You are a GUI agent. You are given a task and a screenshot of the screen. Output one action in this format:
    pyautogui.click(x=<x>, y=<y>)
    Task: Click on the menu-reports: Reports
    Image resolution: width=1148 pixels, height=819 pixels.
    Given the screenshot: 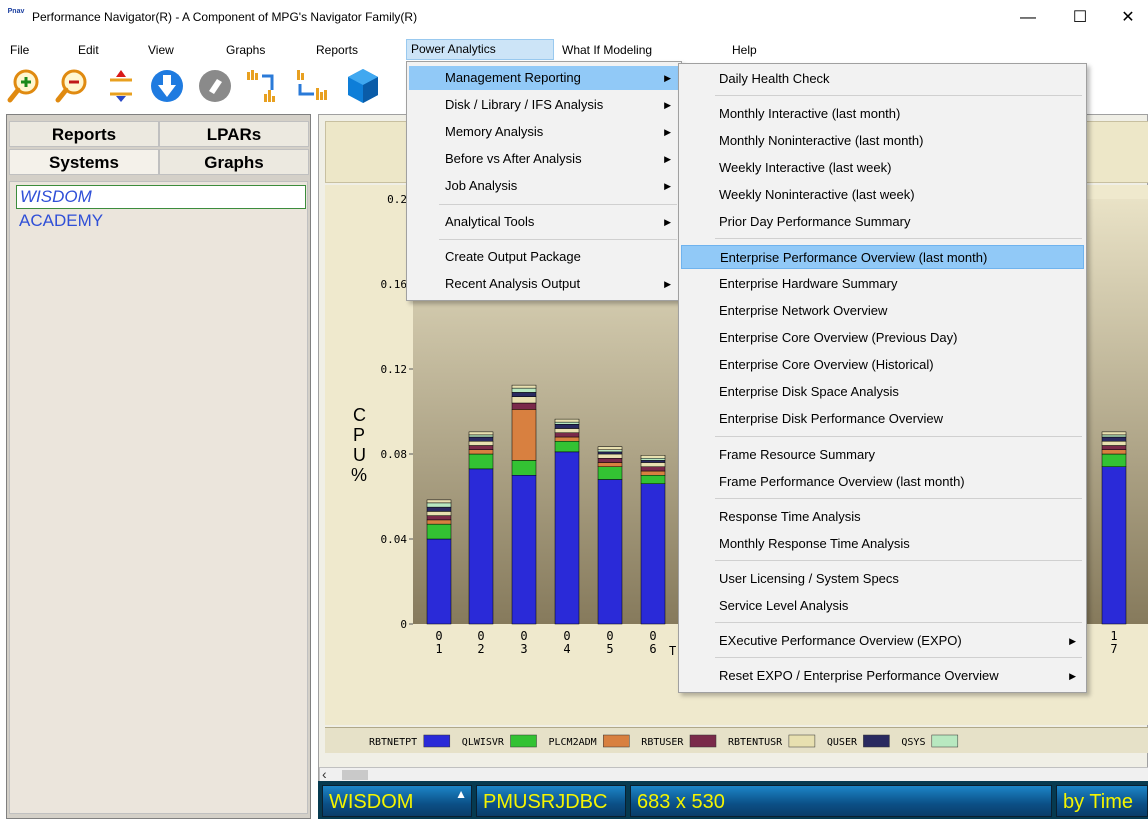 What is the action you would take?
    pyautogui.click(x=337, y=50)
    